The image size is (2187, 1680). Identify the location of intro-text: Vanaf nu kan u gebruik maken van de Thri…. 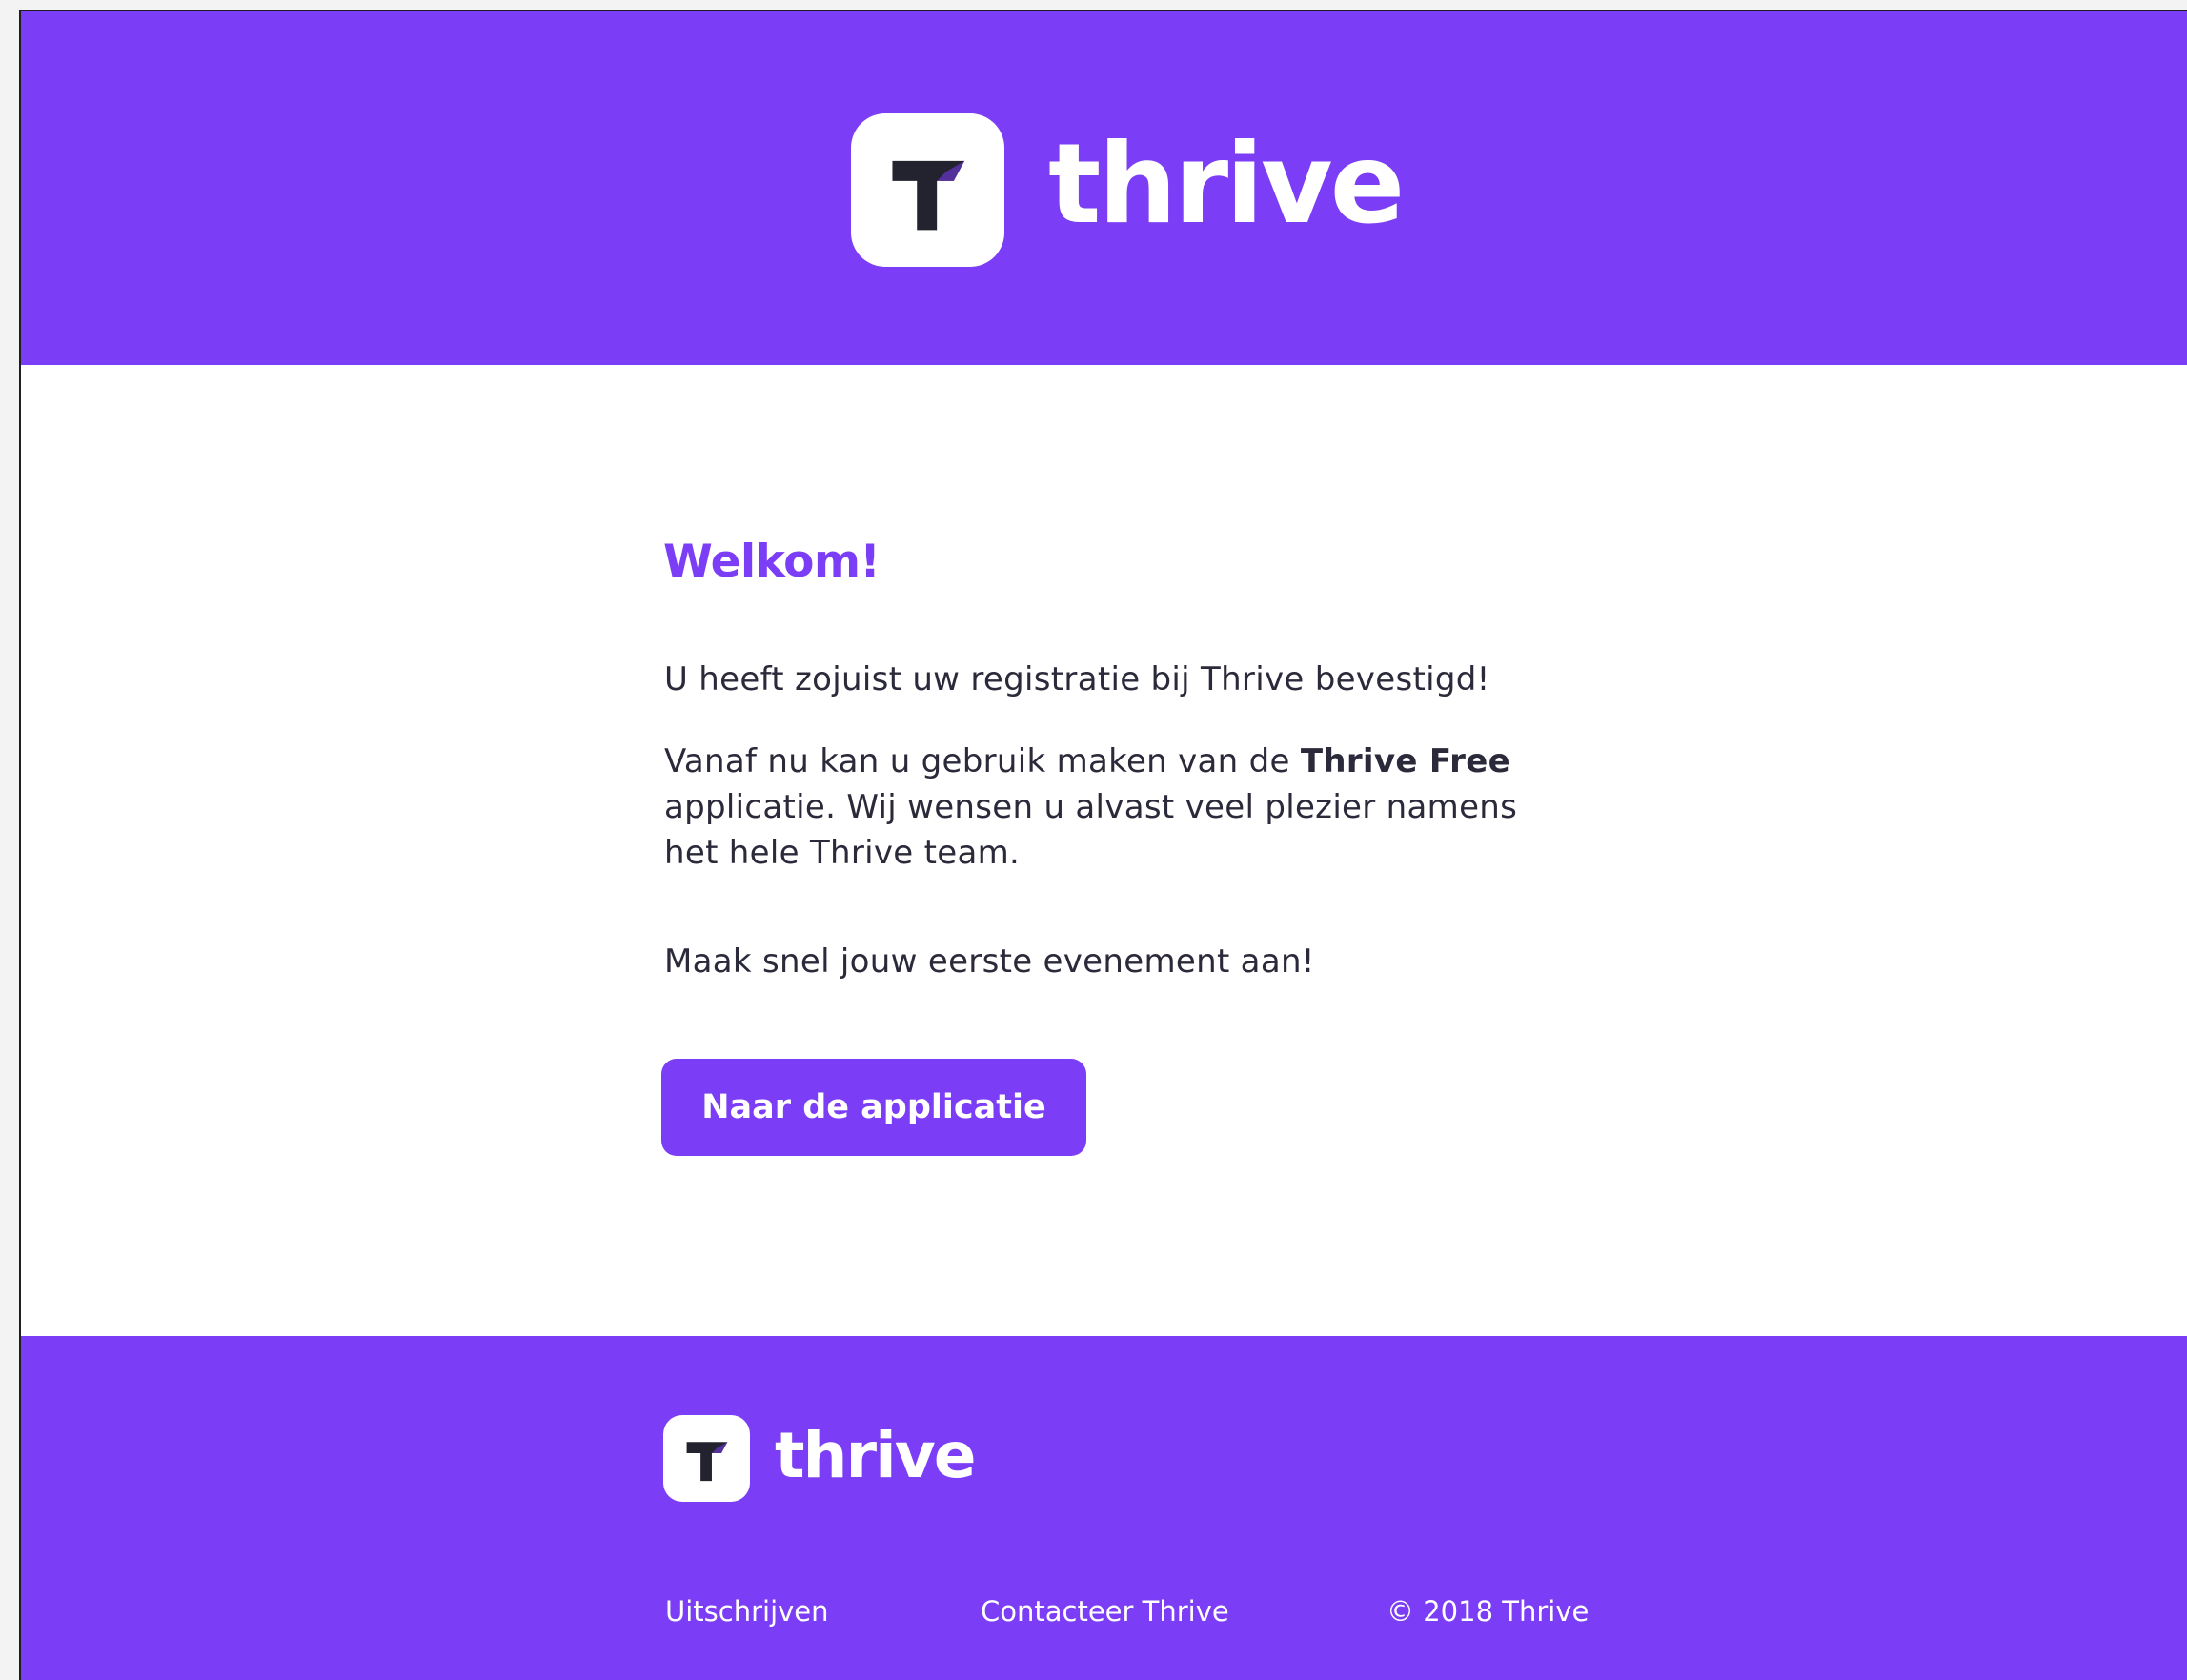
(1121, 808).